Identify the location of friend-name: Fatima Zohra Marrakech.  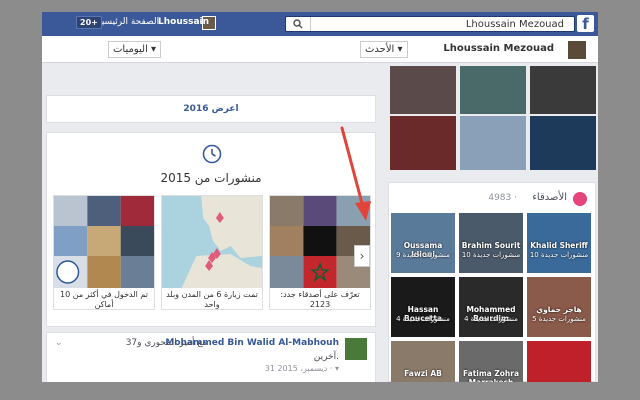
(491, 375).